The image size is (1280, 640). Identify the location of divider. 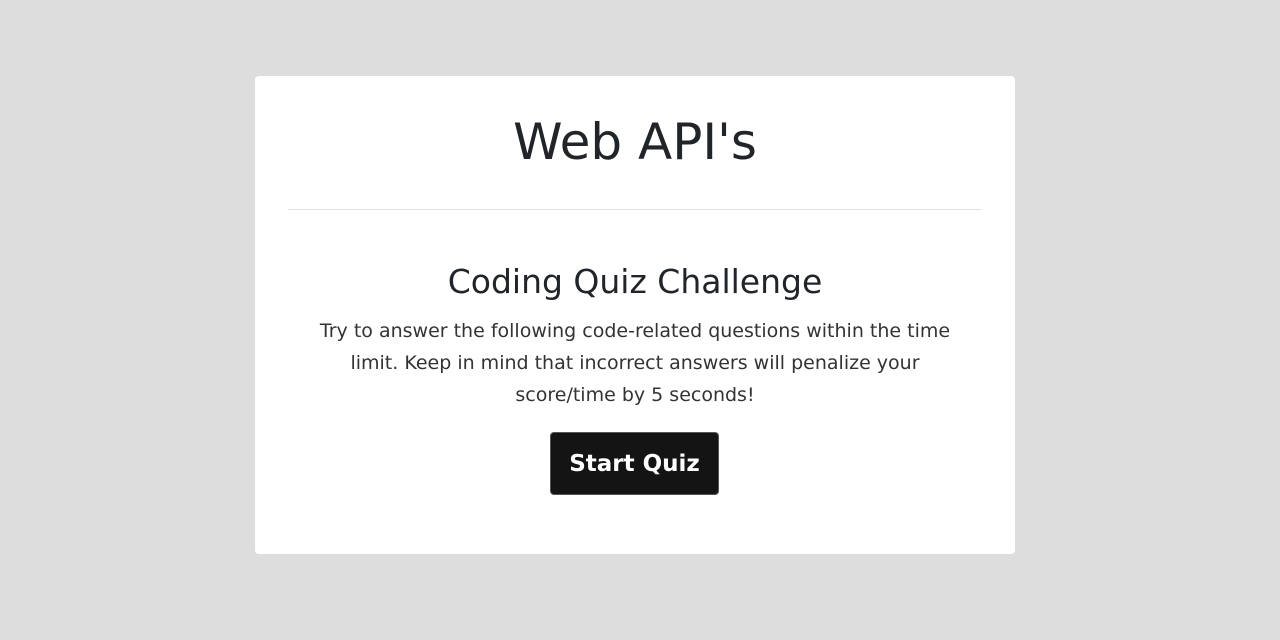
(635, 209).